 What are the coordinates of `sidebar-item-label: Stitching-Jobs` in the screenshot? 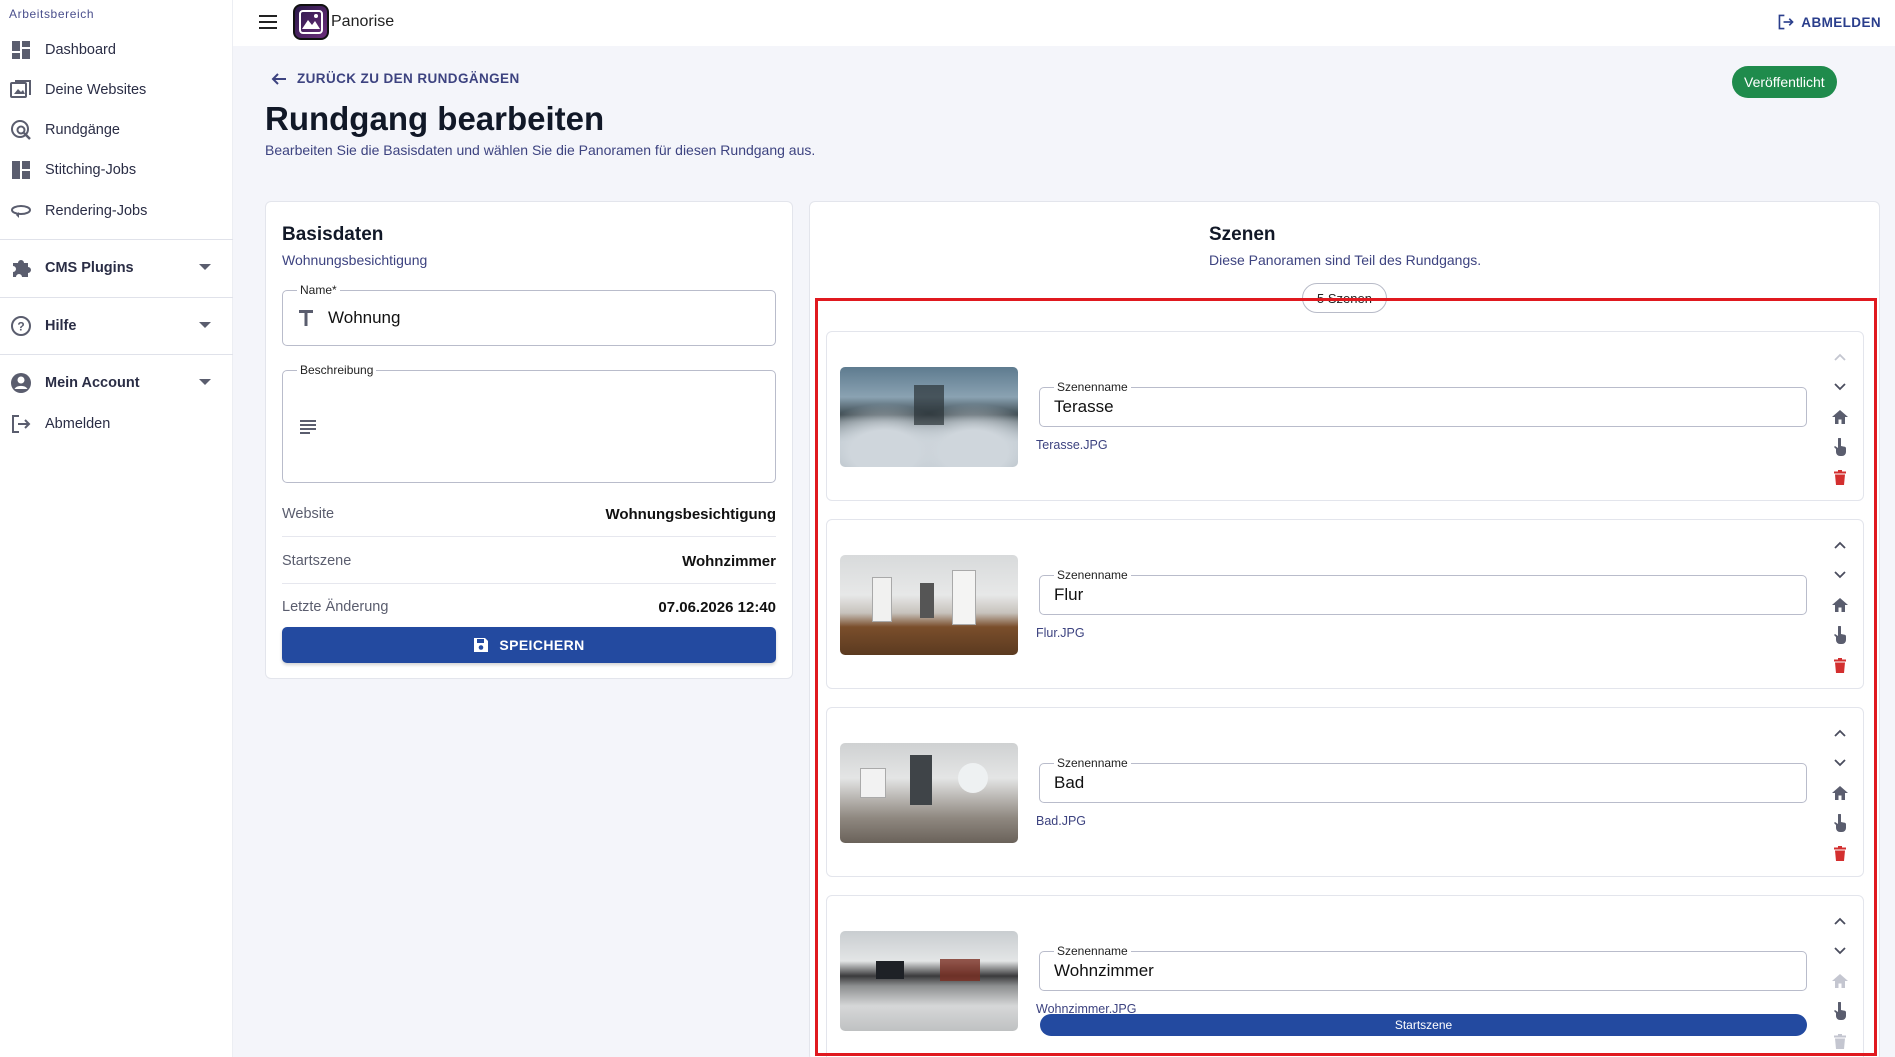 It's located at (91, 170).